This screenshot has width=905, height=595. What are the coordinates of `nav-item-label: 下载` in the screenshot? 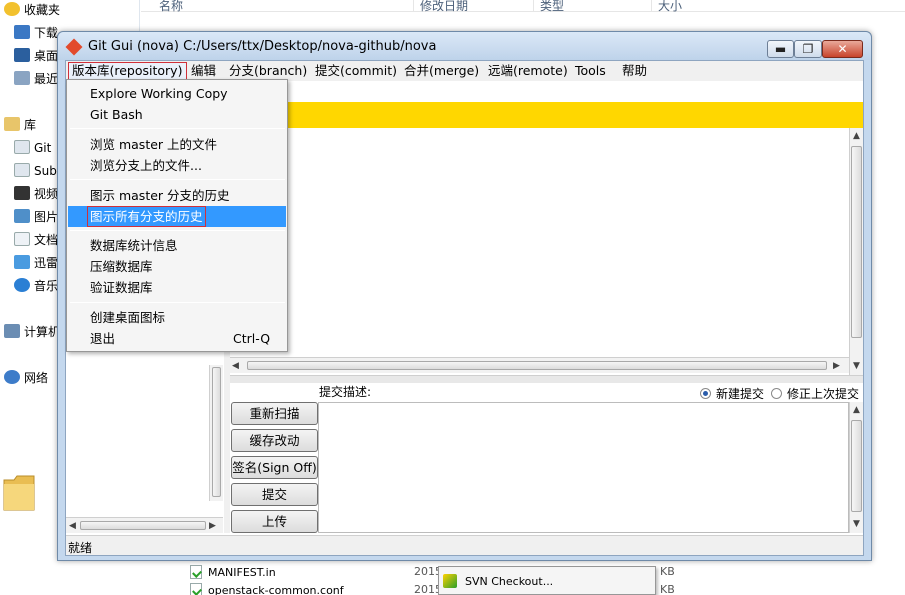 It's located at (46, 33).